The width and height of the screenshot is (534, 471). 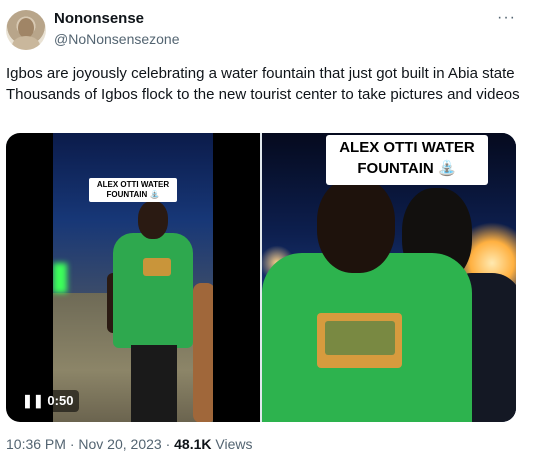 I want to click on tweet-date: Nov 20, 2023, so click(x=119, y=444).